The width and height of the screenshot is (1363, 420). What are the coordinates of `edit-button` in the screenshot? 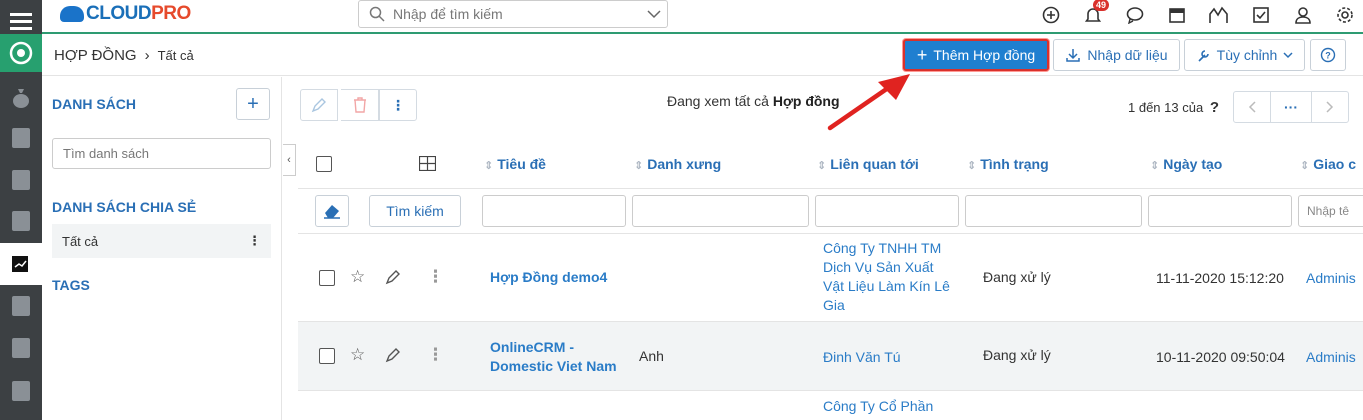 It's located at (319, 105).